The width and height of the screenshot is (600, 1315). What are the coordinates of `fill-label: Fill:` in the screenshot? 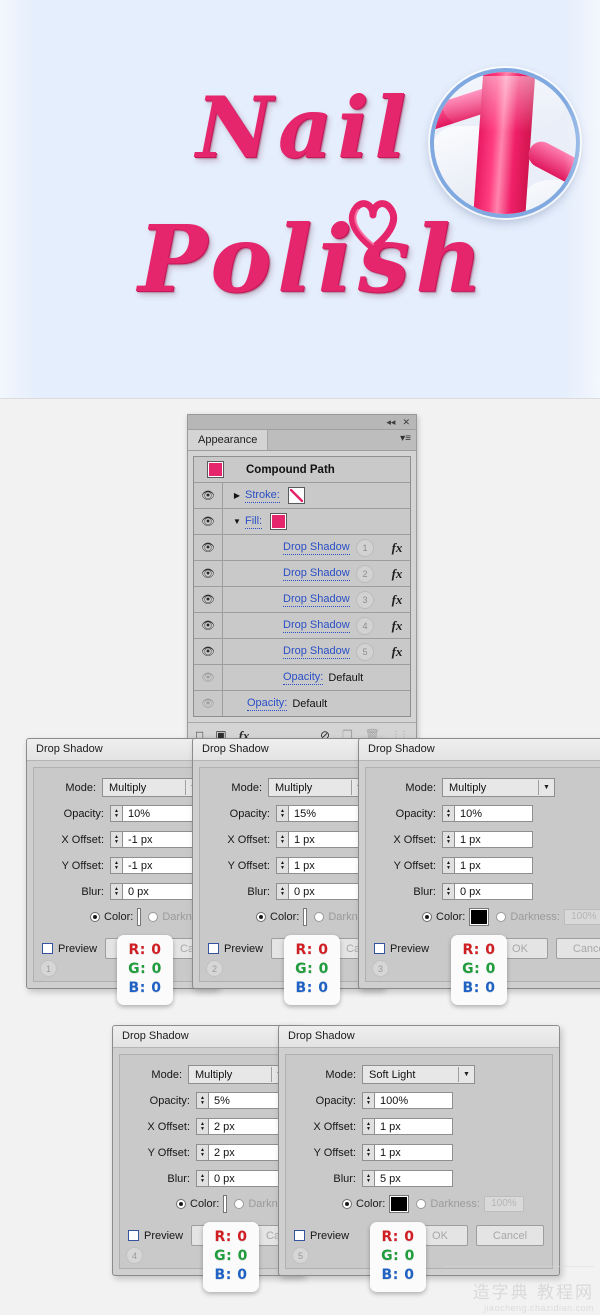 It's located at (254, 522).